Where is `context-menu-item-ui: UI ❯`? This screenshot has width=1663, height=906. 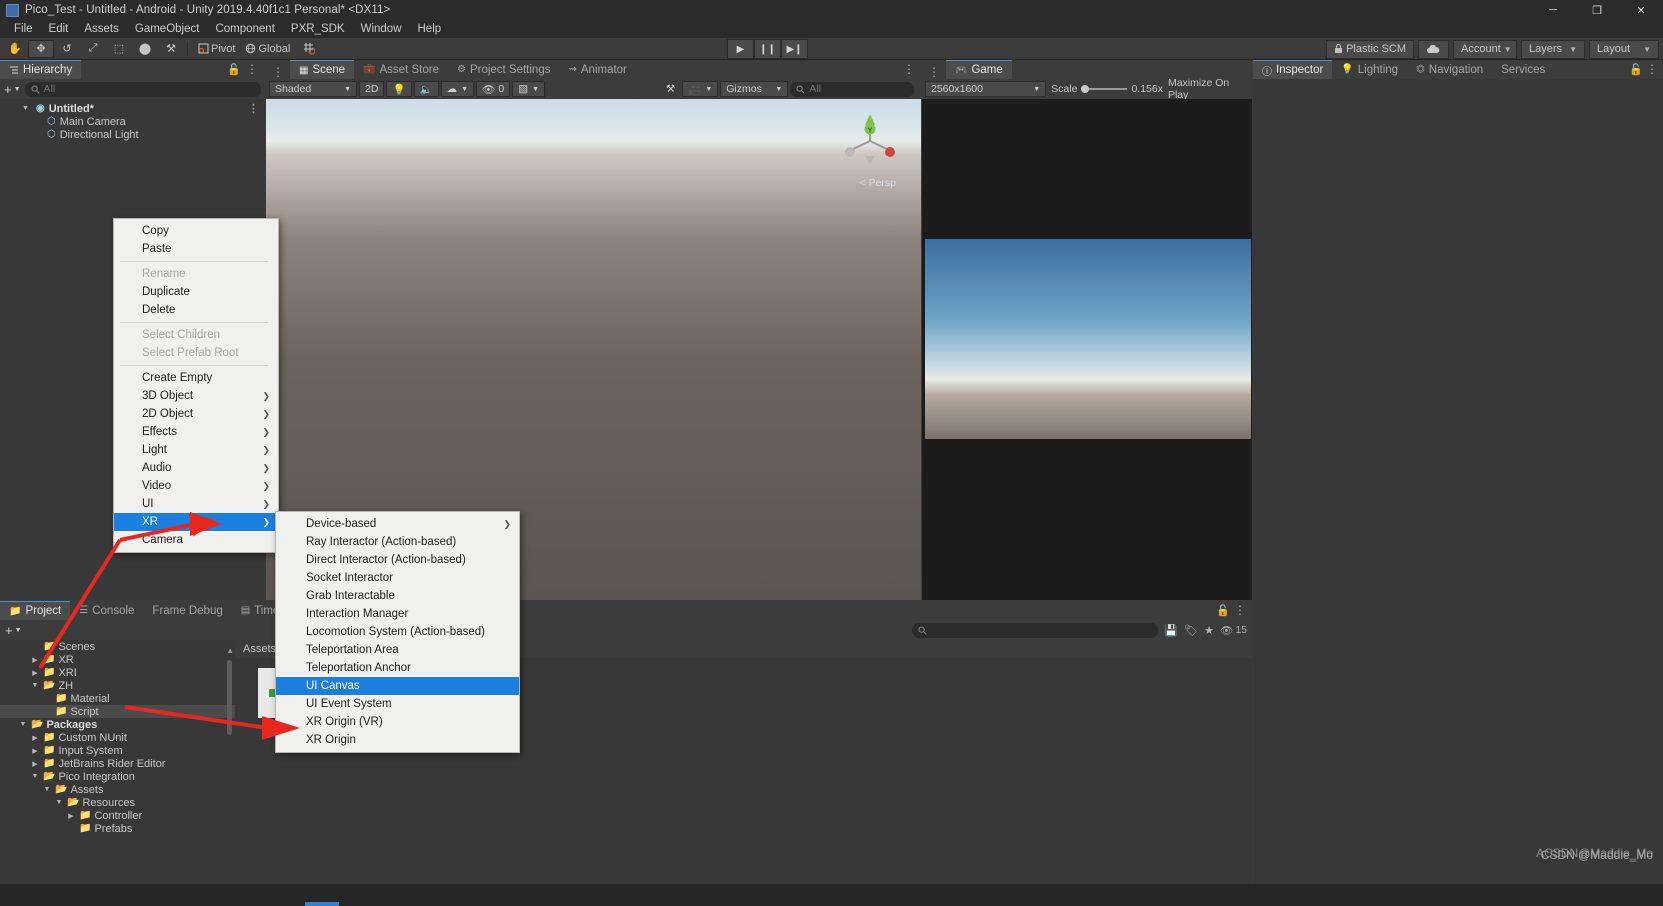
context-menu-item-ui: UI ❯ is located at coordinates (196, 504).